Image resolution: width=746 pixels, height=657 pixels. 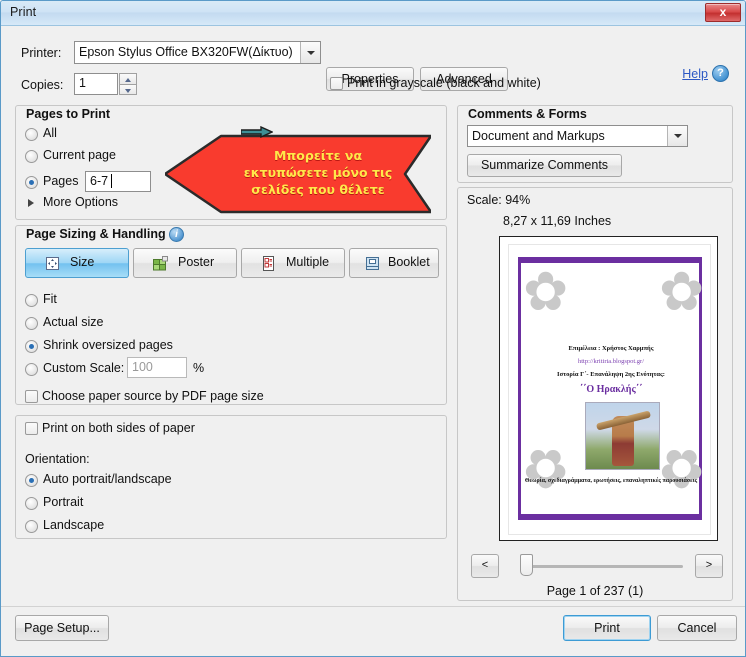 I want to click on printer-selected-value: Epson Stylus Office BX320FW(Δίκτυο), so click(x=186, y=52).